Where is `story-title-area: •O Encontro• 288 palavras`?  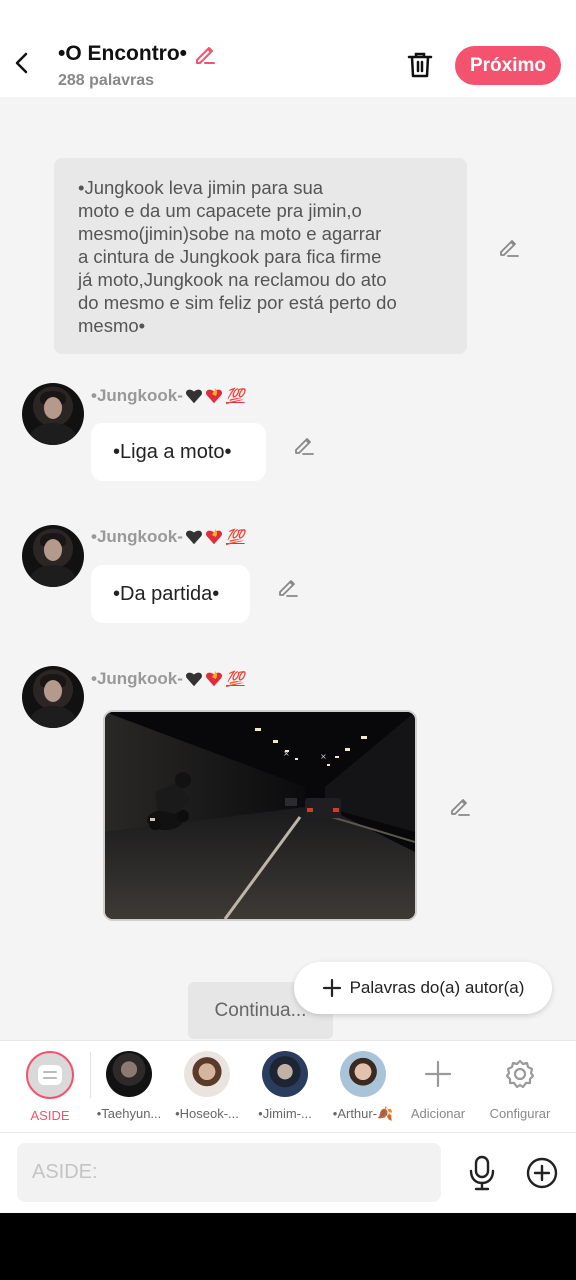
story-title-area: •O Encontro• 288 palavras is located at coordinates (137, 66).